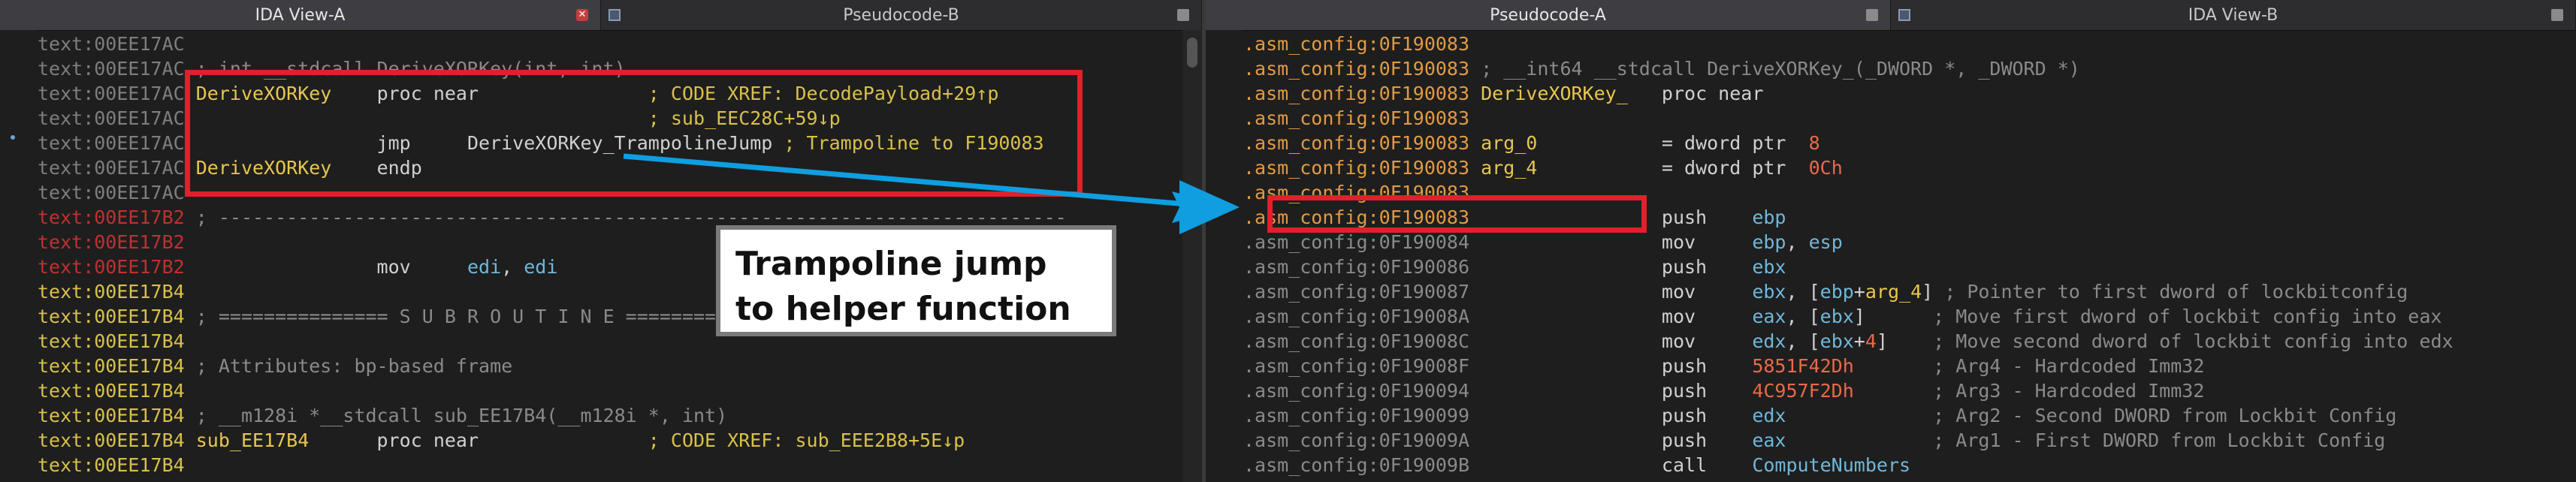 The image size is (2576, 482). I want to click on tab-ida-view-b: IDA View-B, so click(2233, 15).